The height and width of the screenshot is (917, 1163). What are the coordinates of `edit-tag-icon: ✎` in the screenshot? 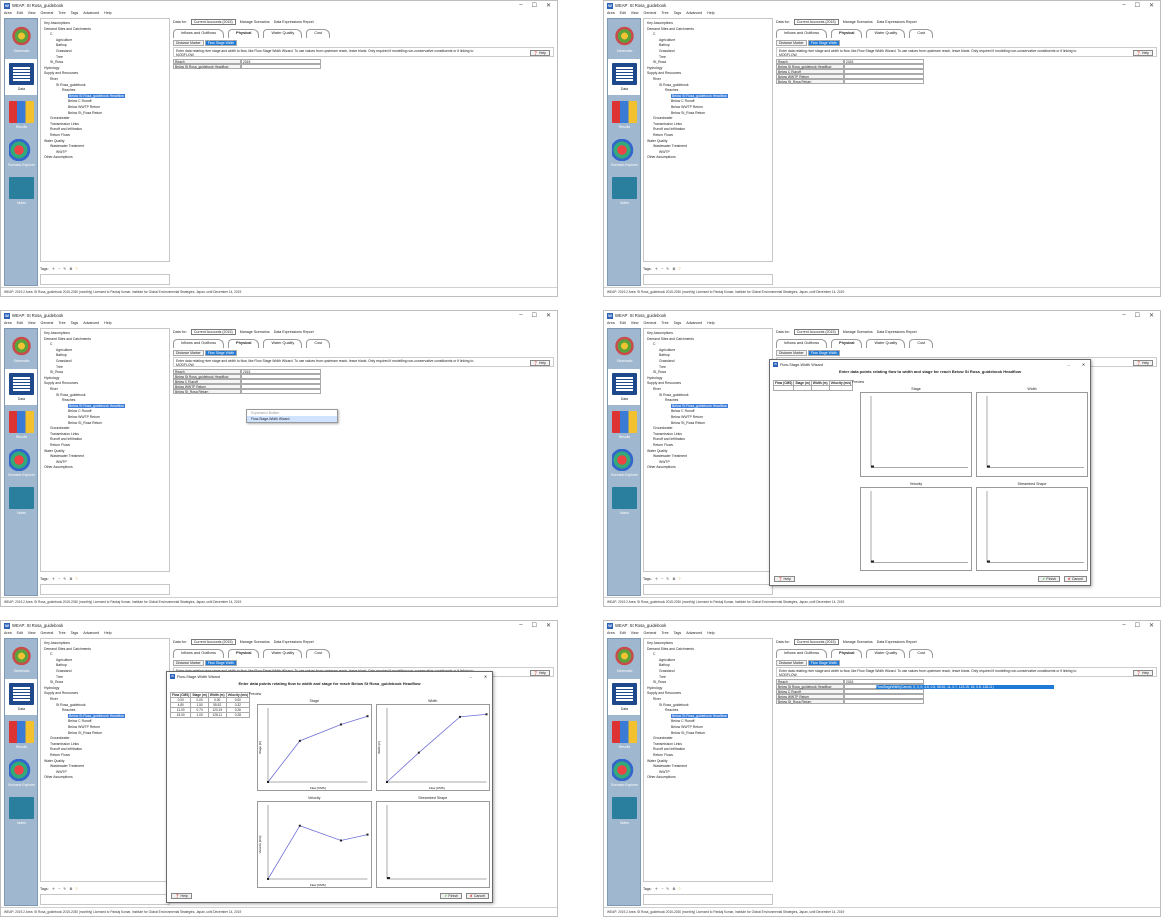 It's located at (64, 889).